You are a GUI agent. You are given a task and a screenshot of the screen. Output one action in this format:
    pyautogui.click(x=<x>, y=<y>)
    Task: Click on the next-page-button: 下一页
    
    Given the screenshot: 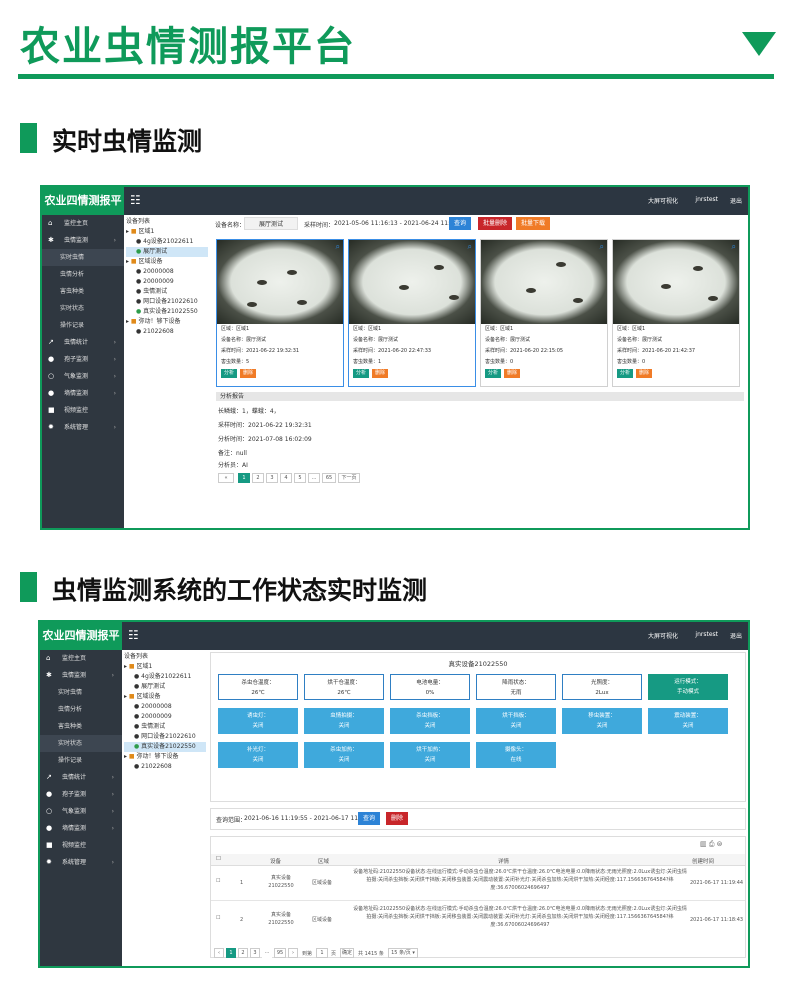 What is the action you would take?
    pyautogui.click(x=349, y=478)
    